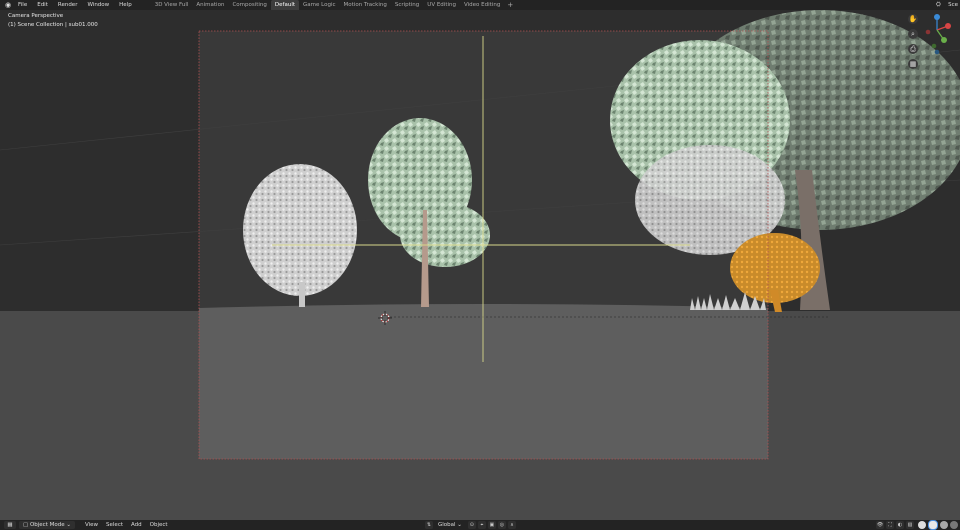 The height and width of the screenshot is (530, 960). What do you see at coordinates (125, 5) in the screenshot?
I see `menu-help: Help` at bounding box center [125, 5].